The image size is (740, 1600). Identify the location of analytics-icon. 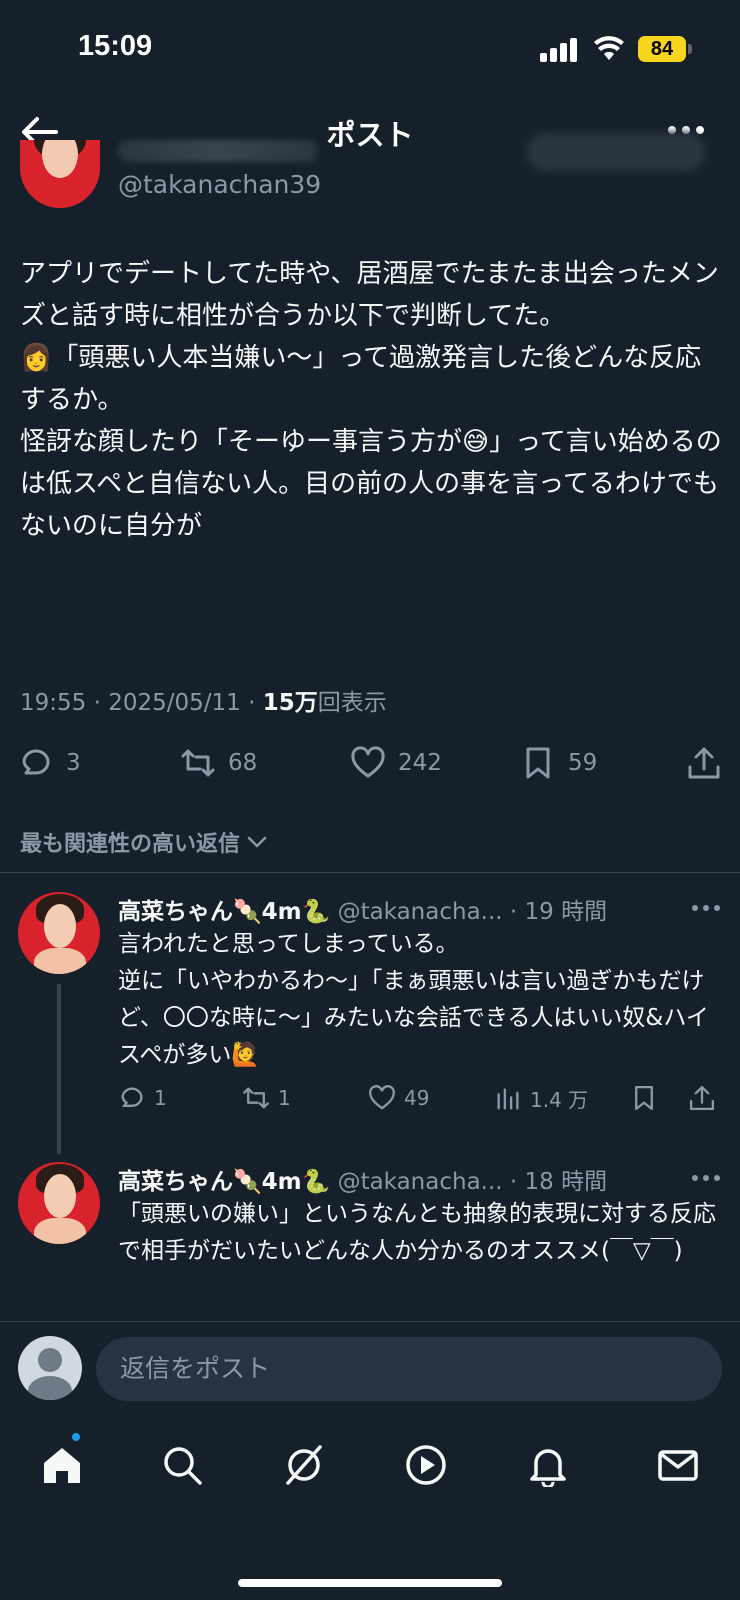
(508, 1098).